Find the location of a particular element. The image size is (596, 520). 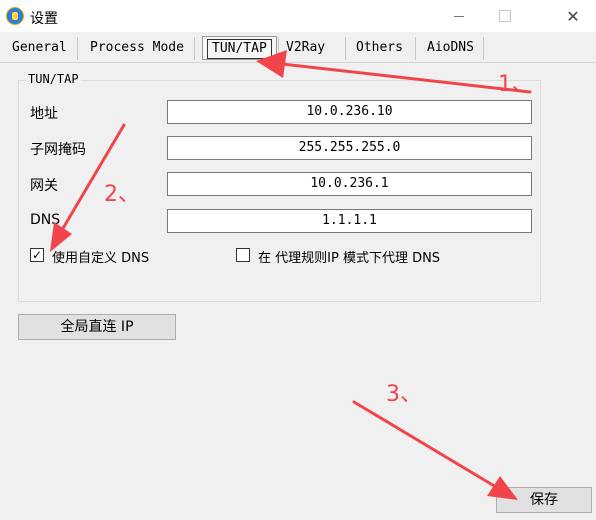

save-button: 保存 is located at coordinates (544, 500).